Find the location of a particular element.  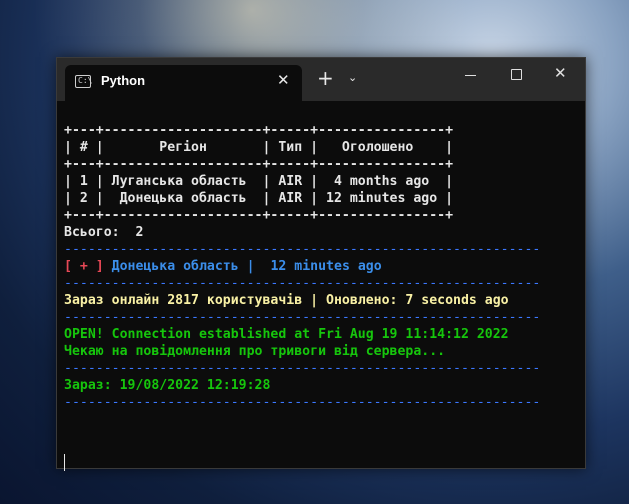

alert-marker: [ + ] is located at coordinates (84, 266).